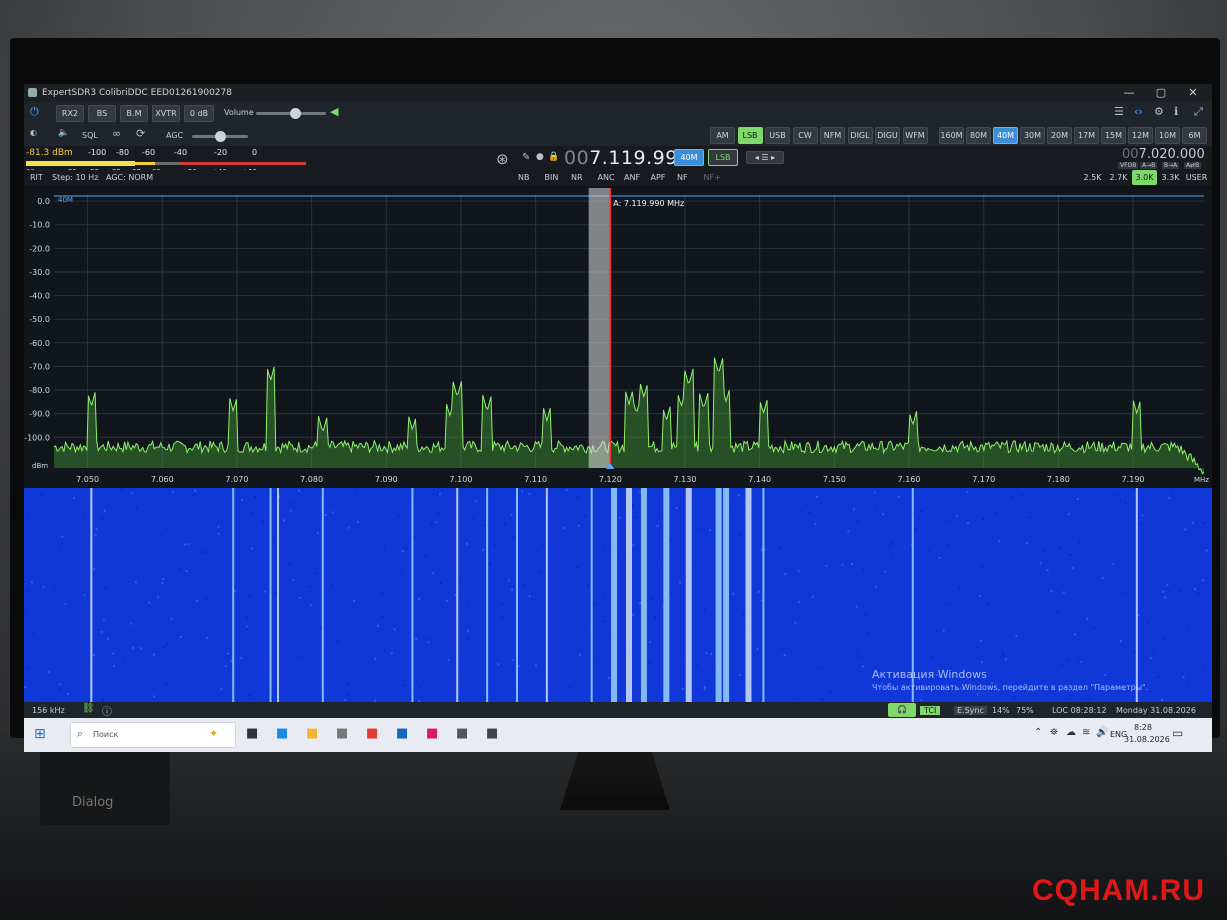 Image resolution: width=1227 pixels, height=920 pixels. What do you see at coordinates (129, 177) in the screenshot?
I see `agc-mode-label: AGC: NORM` at bounding box center [129, 177].